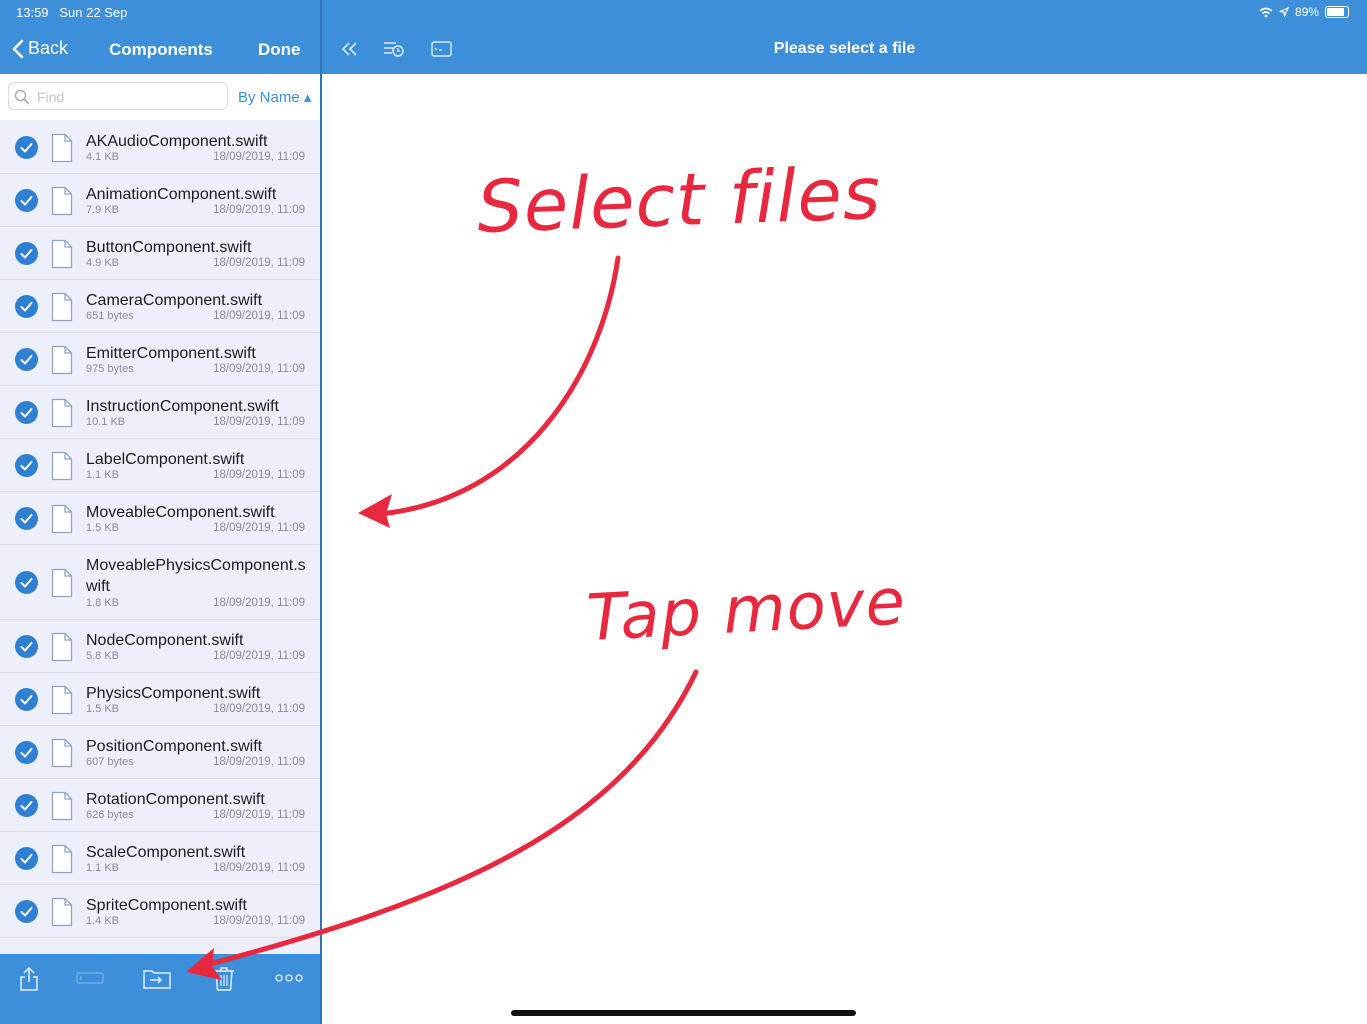 The image size is (1367, 1024). What do you see at coordinates (103, 263) in the screenshot?
I see `file-size: 4.9 KB` at bounding box center [103, 263].